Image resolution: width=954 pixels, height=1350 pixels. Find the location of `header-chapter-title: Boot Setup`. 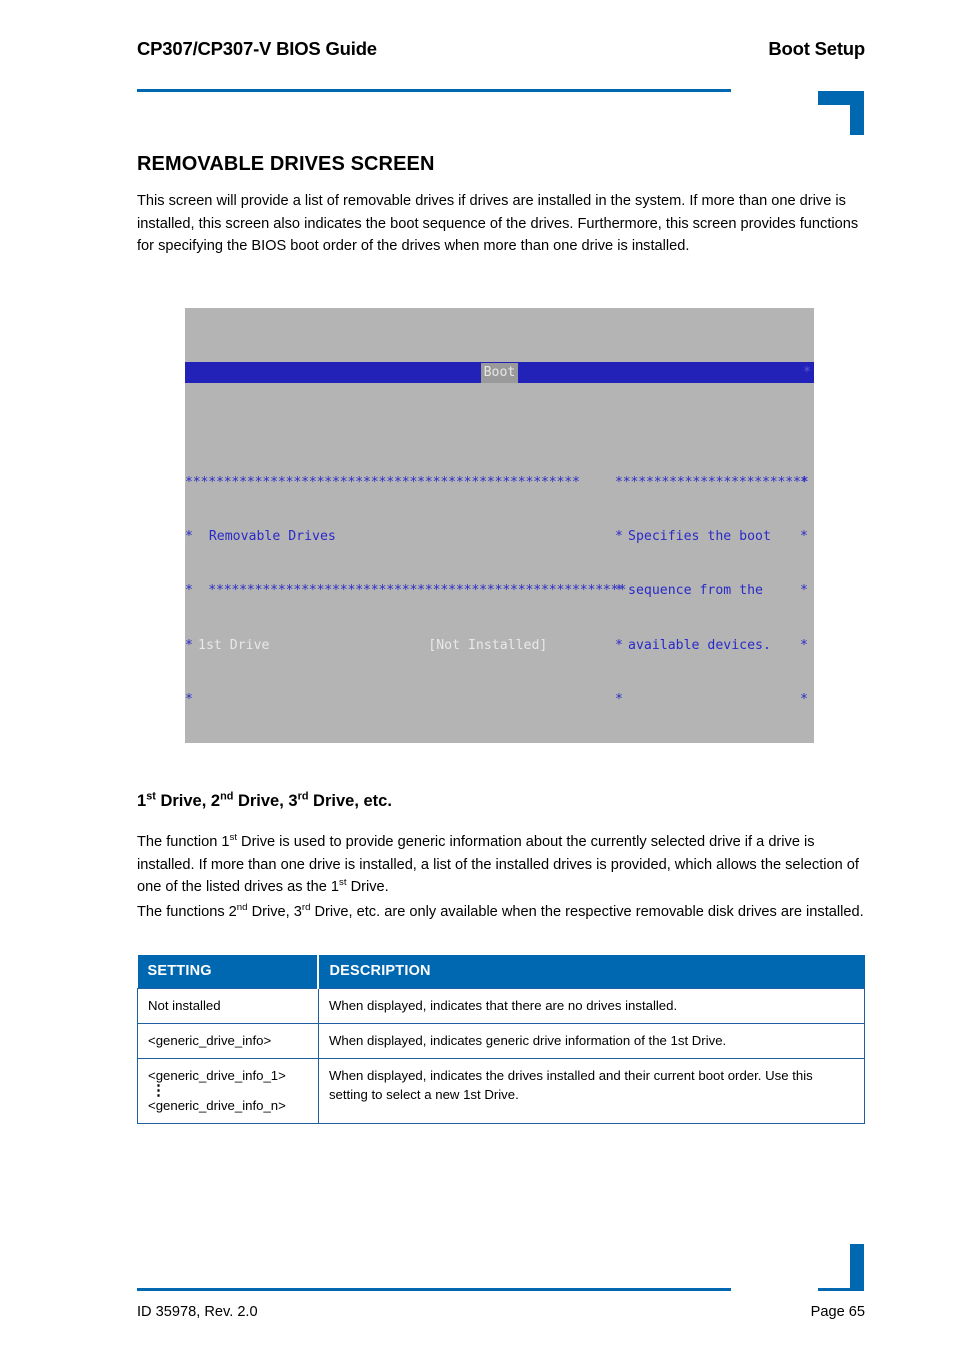

header-chapter-title: Boot Setup is located at coordinates (816, 48).